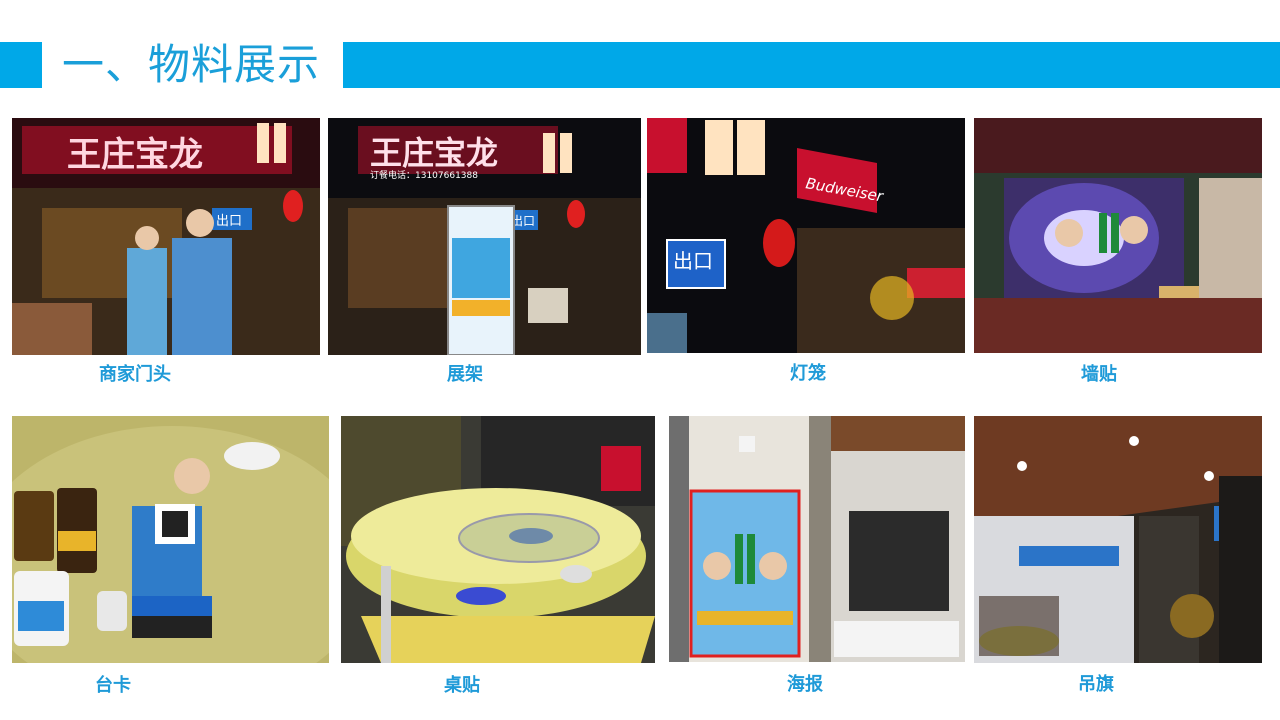 Image resolution: width=1280 pixels, height=720 pixels. I want to click on caption-lanterns: 灯笼, so click(808, 373).